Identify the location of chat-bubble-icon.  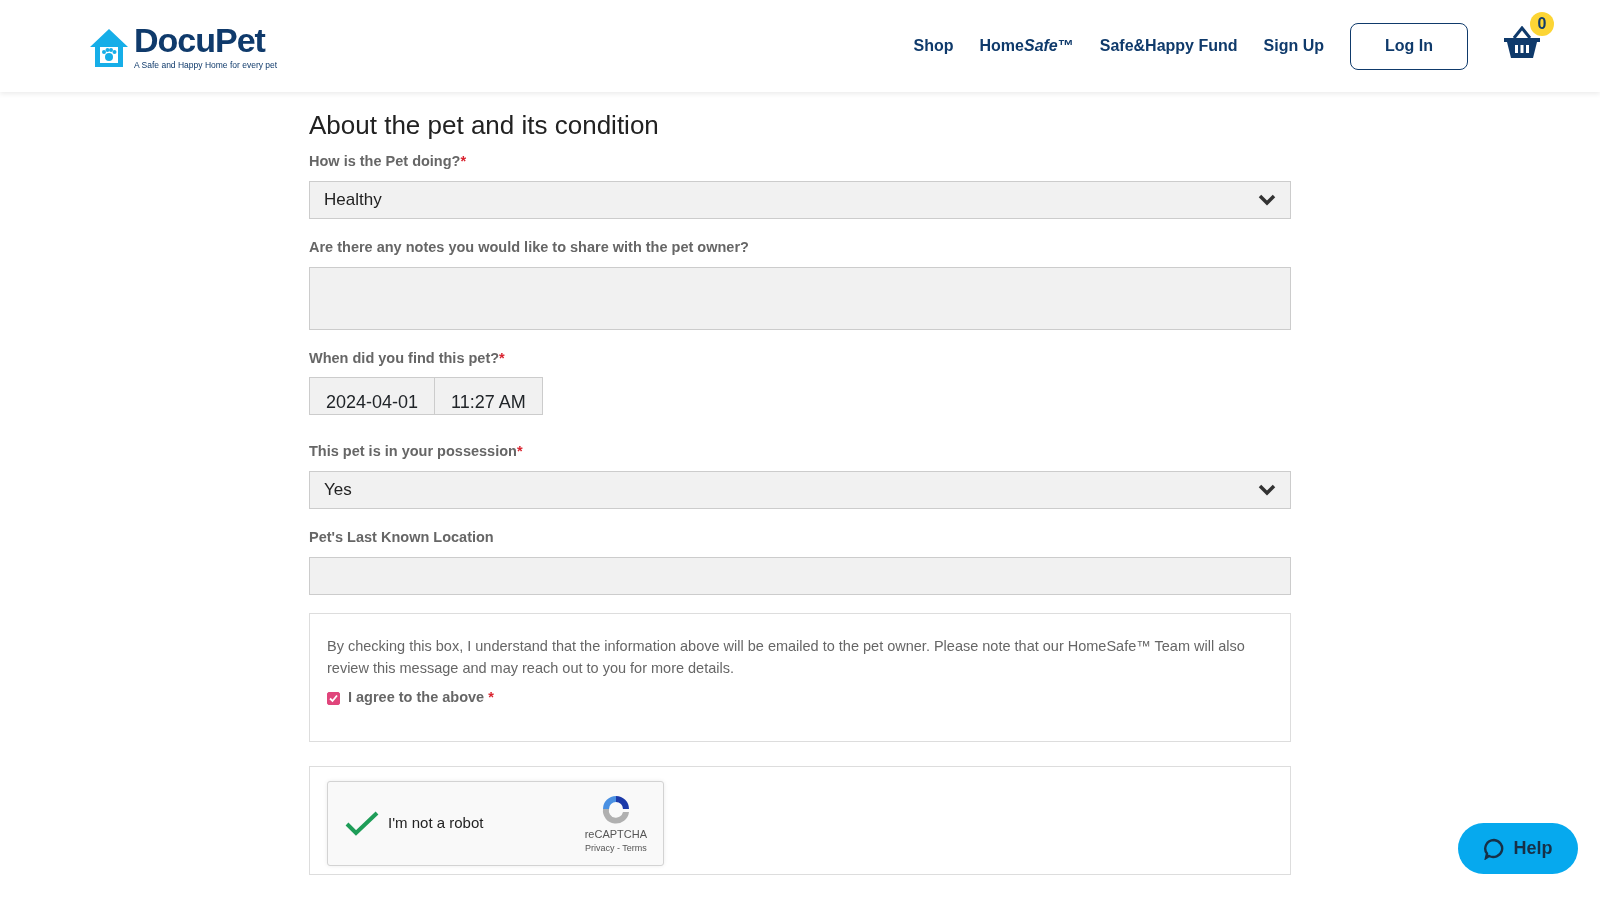
(1494, 848).